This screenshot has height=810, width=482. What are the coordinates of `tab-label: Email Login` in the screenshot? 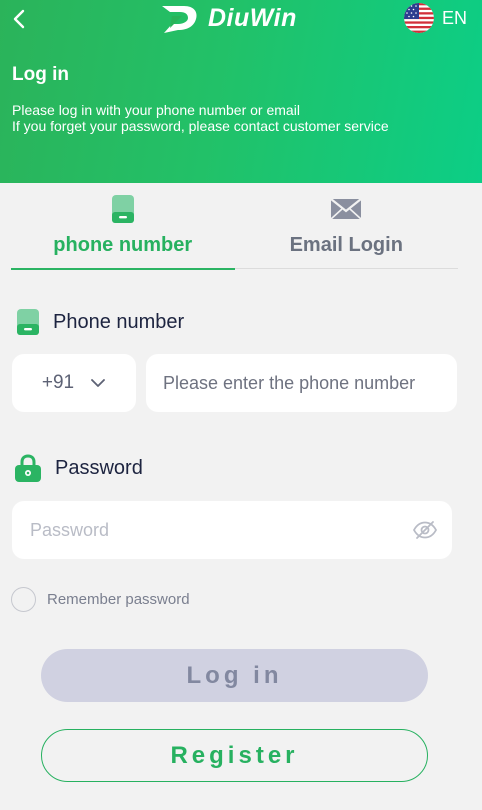 It's located at (346, 245).